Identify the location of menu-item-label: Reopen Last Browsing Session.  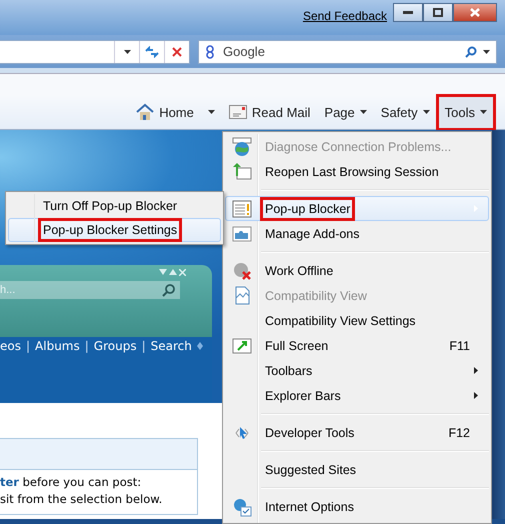
(352, 172).